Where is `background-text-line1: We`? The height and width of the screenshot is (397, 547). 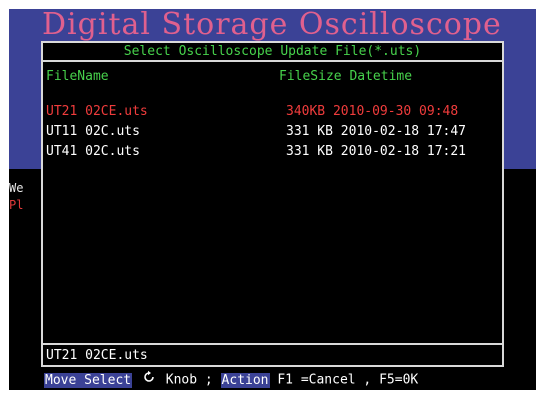
background-text-line1: We is located at coordinates (16, 188).